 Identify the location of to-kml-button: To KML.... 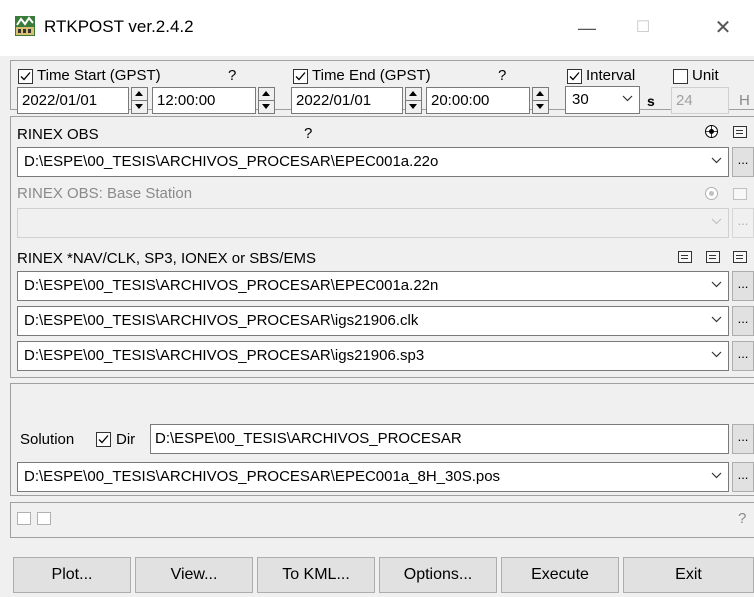
(316, 575).